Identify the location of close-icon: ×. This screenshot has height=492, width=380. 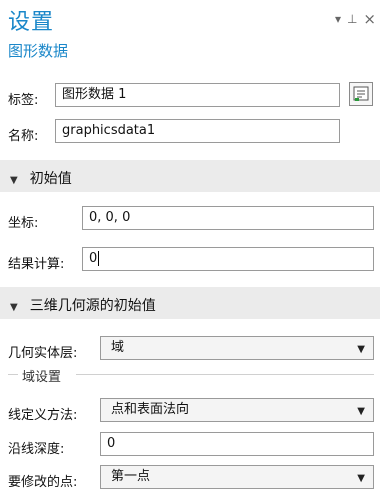
(369, 19).